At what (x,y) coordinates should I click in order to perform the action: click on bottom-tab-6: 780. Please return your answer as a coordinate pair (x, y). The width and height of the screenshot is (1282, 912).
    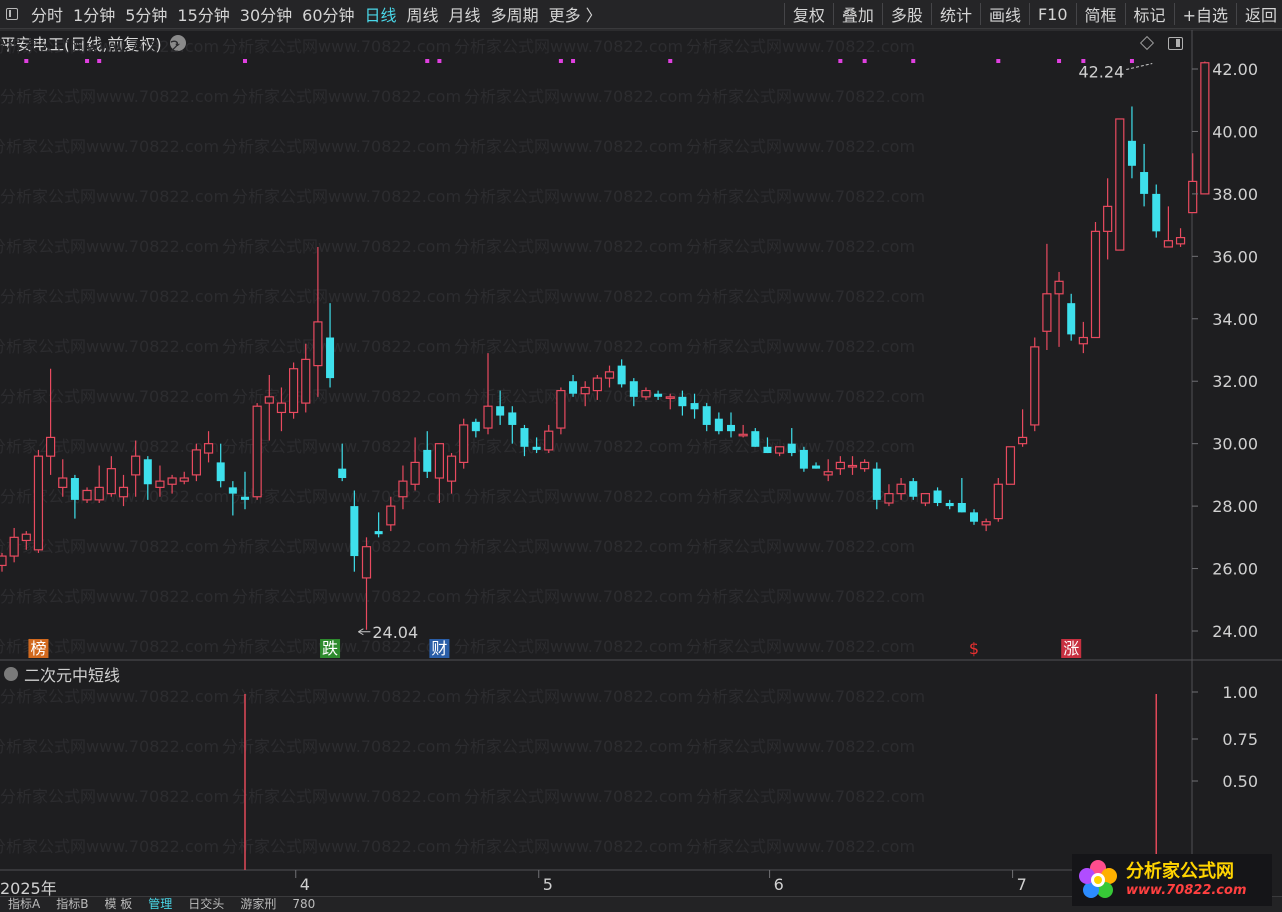
    Looking at the image, I should click on (303, 904).